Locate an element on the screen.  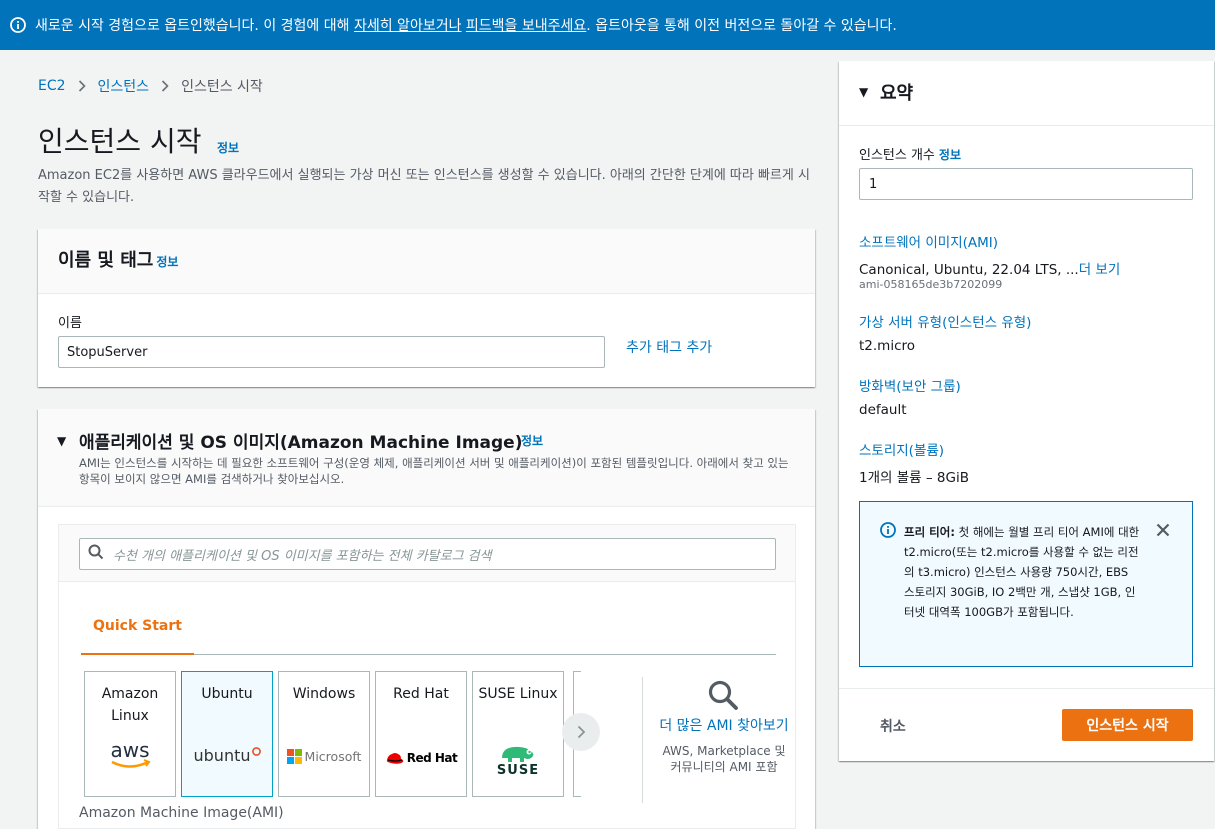
instance-count-info-link: 정보 is located at coordinates (950, 155).